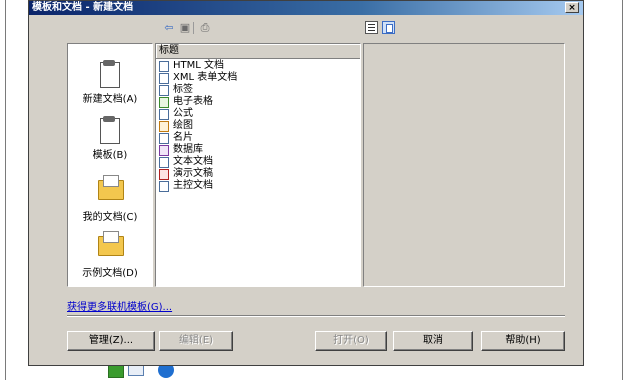 The width and height of the screenshot is (630, 380). What do you see at coordinates (258, 186) in the screenshot?
I see `list-item: 主控文档` at bounding box center [258, 186].